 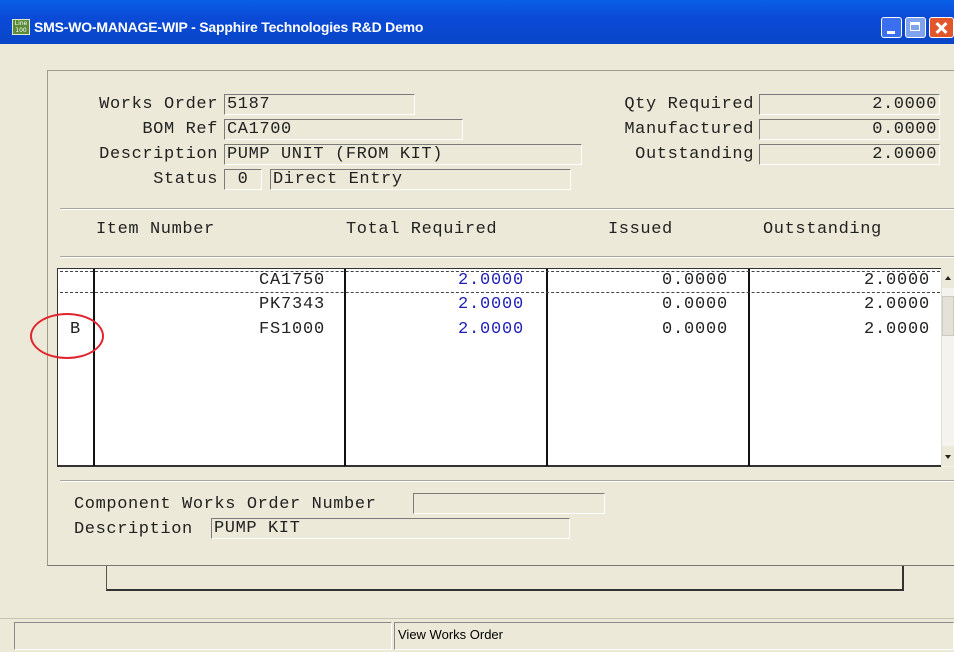 What do you see at coordinates (67, 336) in the screenshot?
I see `annotation-circle` at bounding box center [67, 336].